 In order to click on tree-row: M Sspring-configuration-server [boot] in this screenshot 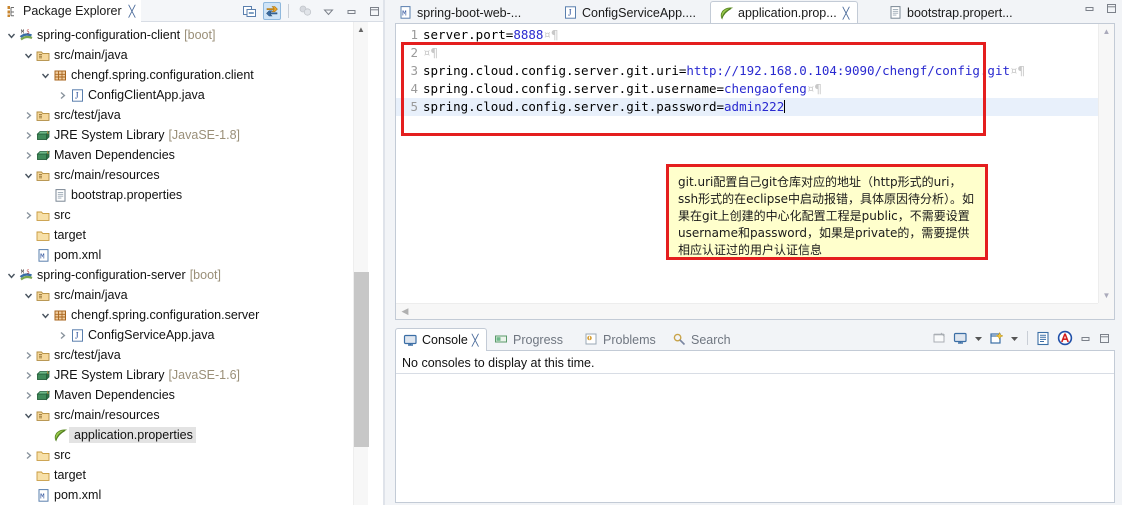, I will do `click(184, 275)`.